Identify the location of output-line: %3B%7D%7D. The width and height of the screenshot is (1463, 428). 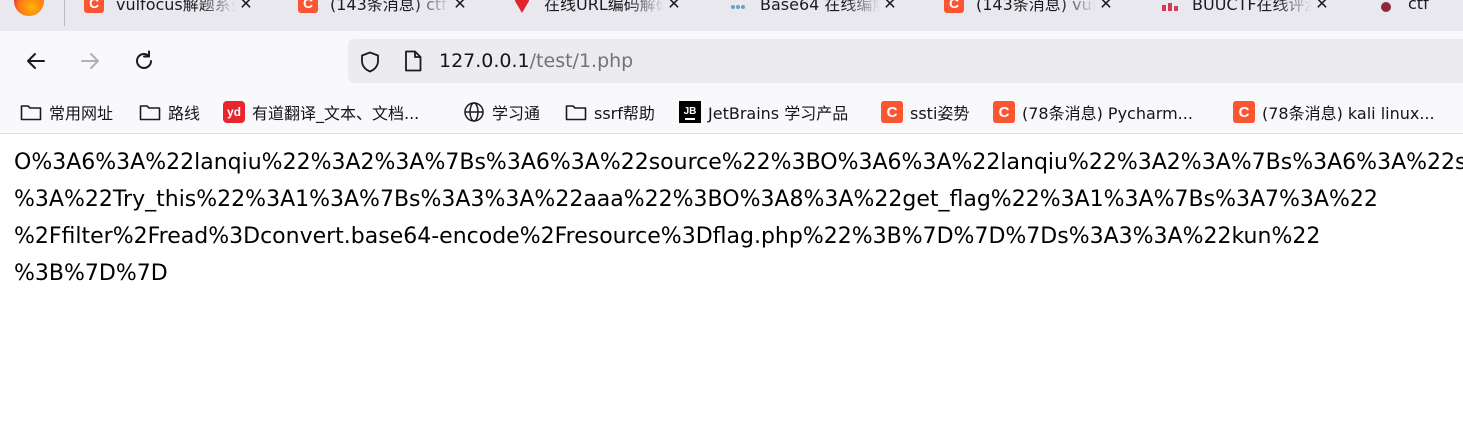
(91, 273).